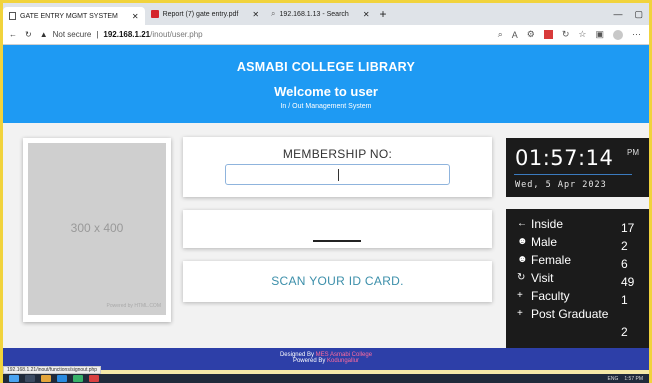 Image resolution: width=652 pixels, height=383 pixels. I want to click on folder-icon, so click(46, 378).